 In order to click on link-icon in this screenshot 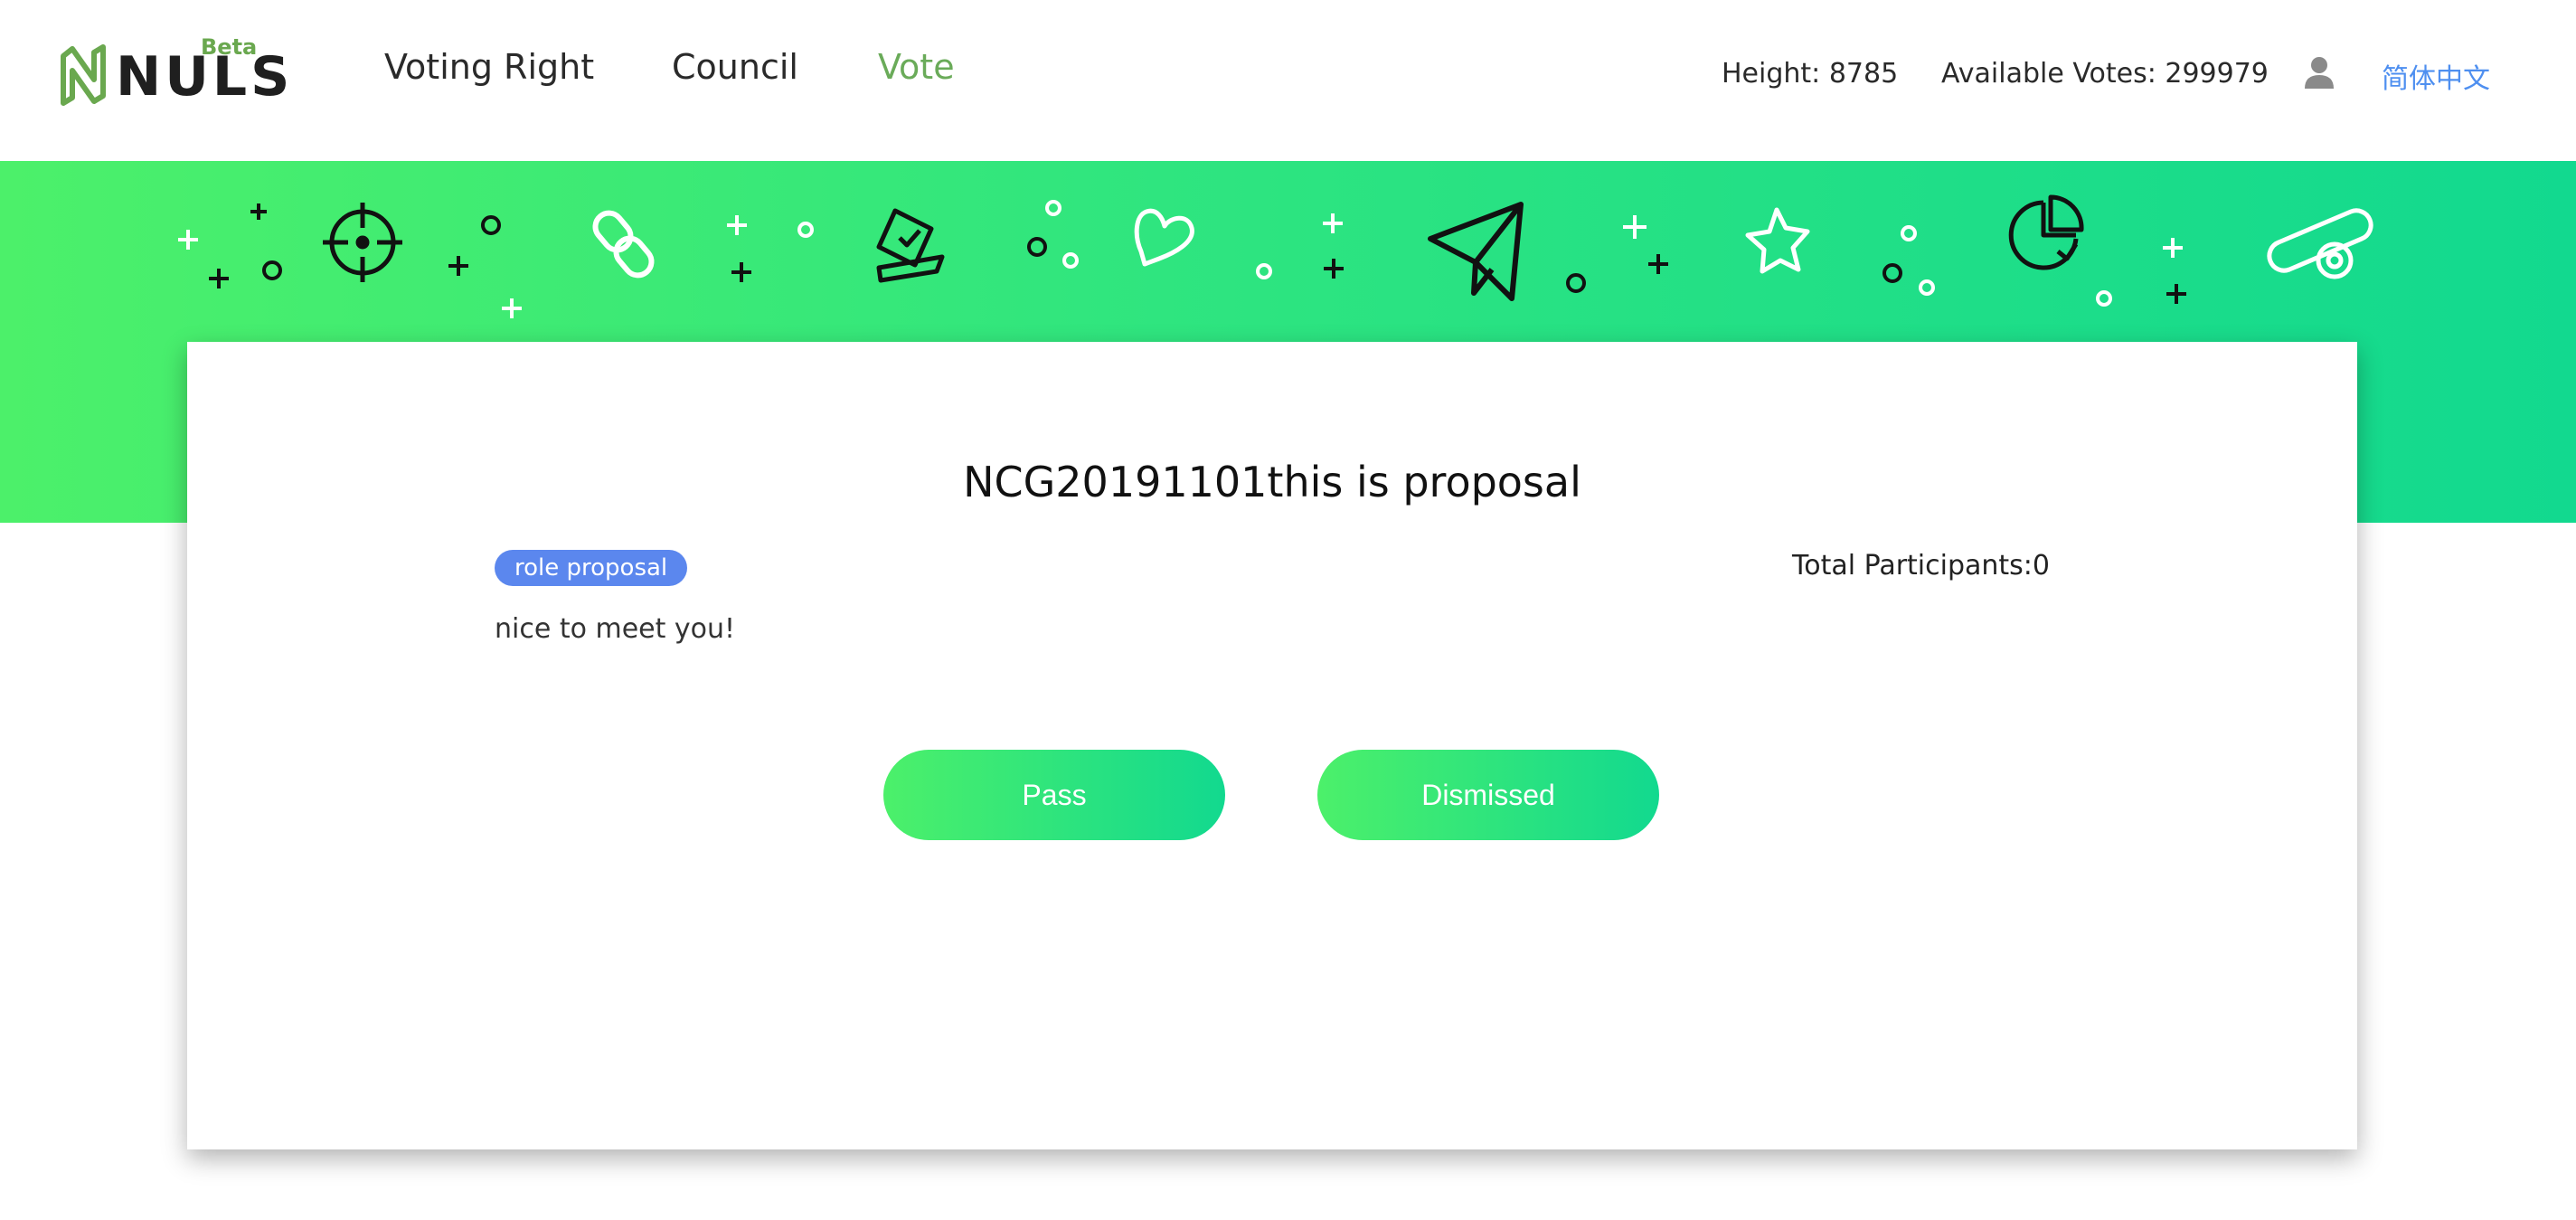, I will do `click(623, 245)`.